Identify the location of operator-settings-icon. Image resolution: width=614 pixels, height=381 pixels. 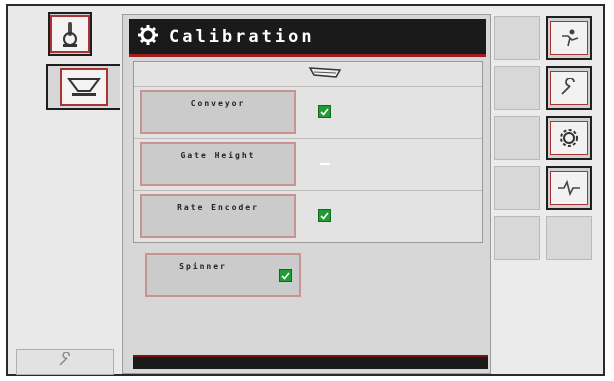
(569, 38).